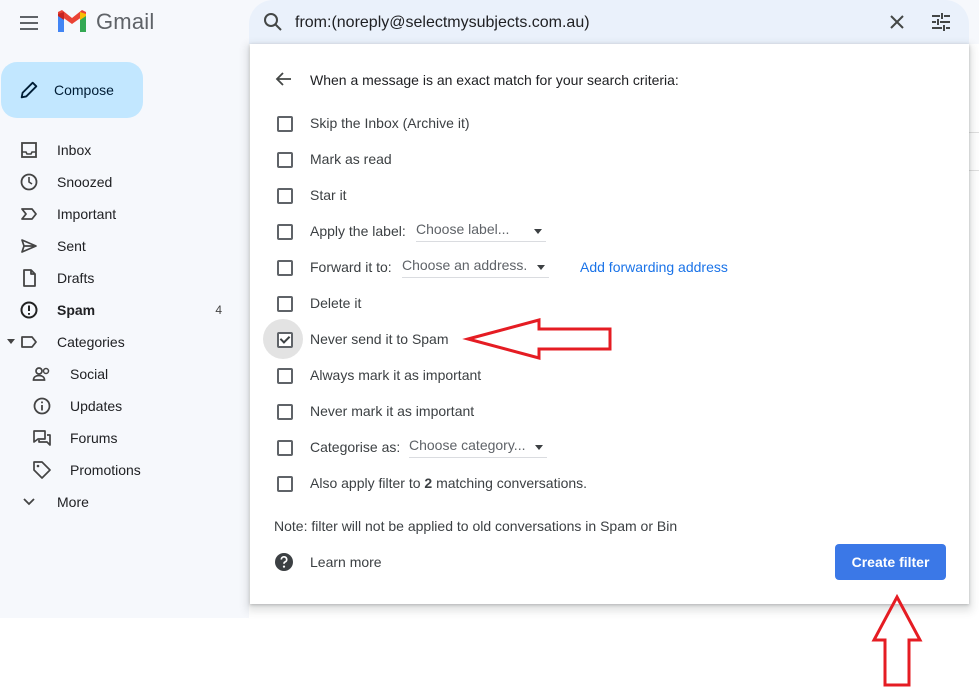  What do you see at coordinates (285, 484) in the screenshot?
I see `also-apply-checkbox` at bounding box center [285, 484].